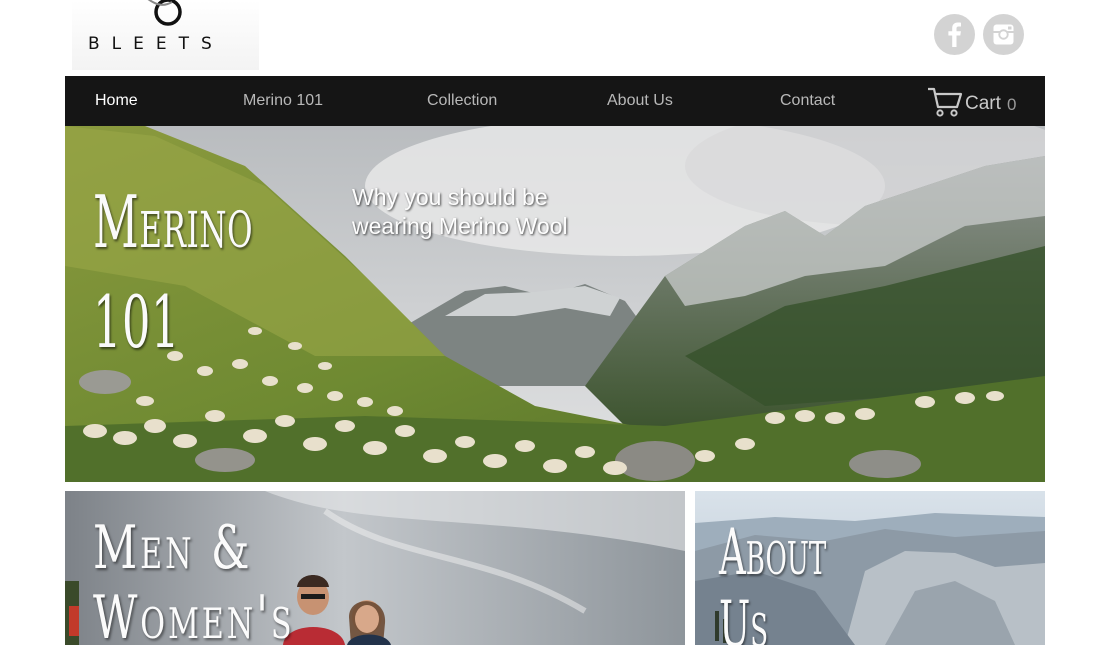 The image size is (1104, 645). I want to click on men-women-title: Men & Women's, so click(194, 579).